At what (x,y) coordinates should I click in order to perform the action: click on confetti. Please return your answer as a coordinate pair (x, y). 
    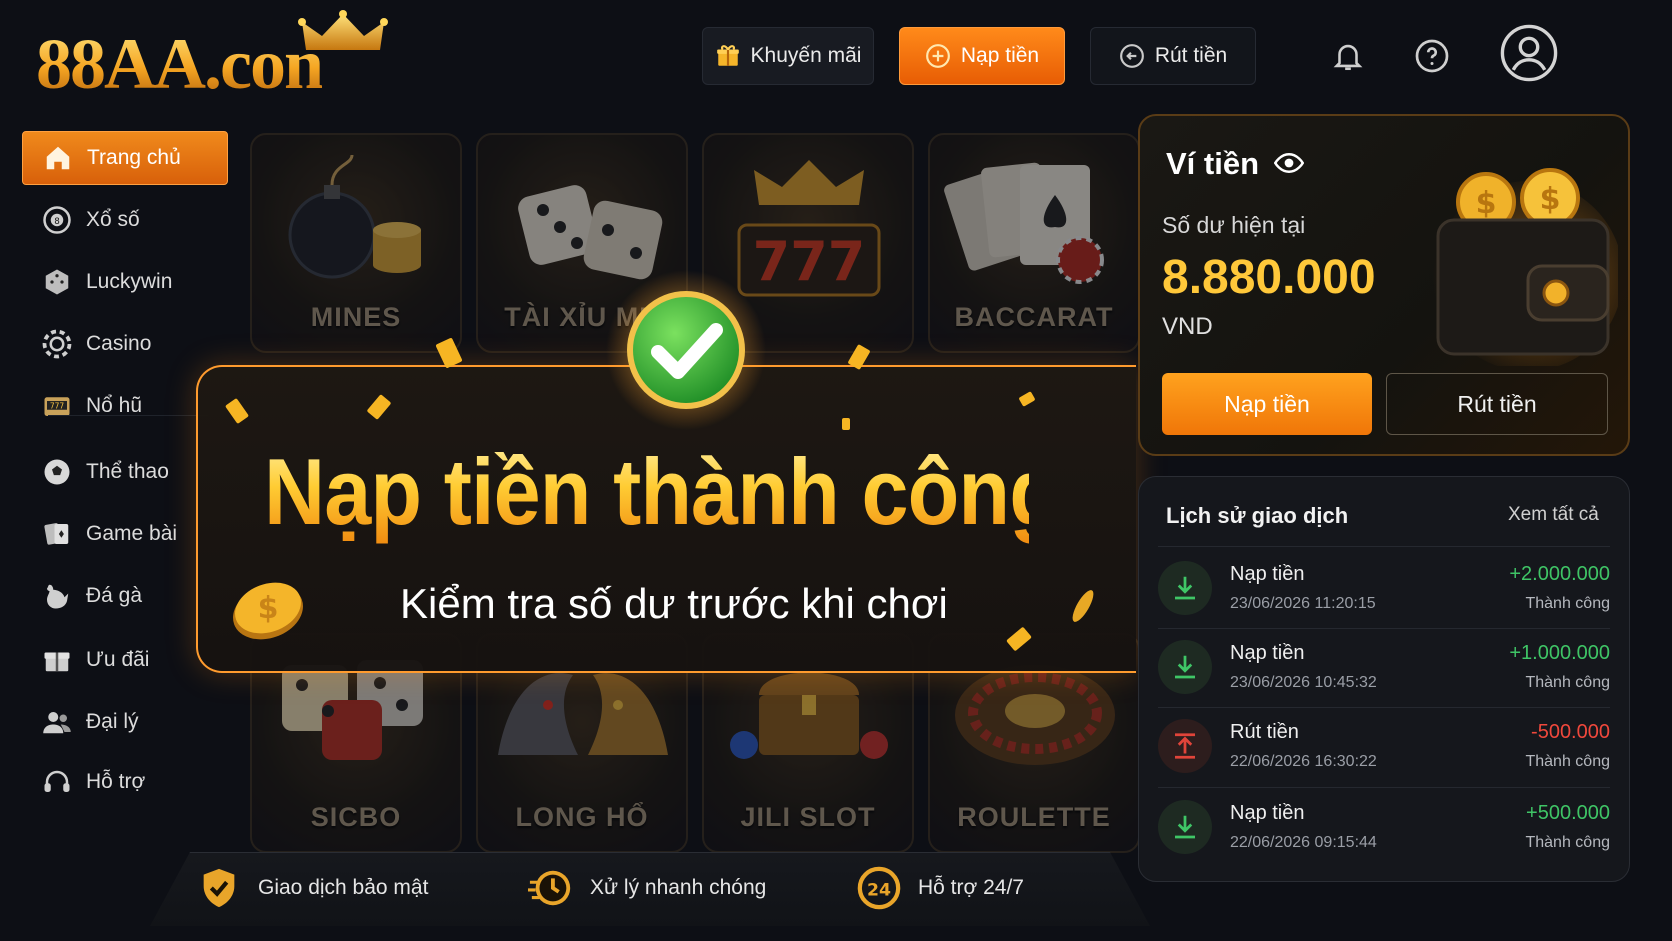
    Looking at the image, I should click on (846, 424).